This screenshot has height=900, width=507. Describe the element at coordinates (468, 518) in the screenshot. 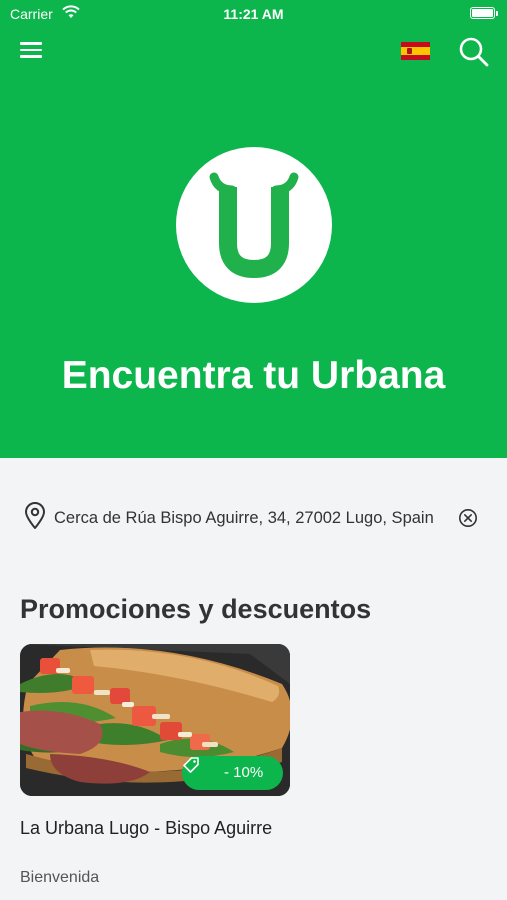

I see `clear-circle-icon` at that location.